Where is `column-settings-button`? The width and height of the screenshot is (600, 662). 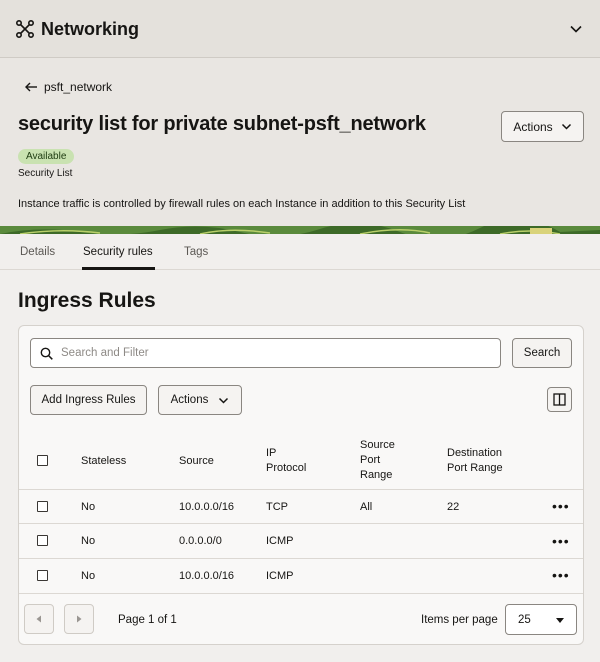 column-settings-button is located at coordinates (559, 399).